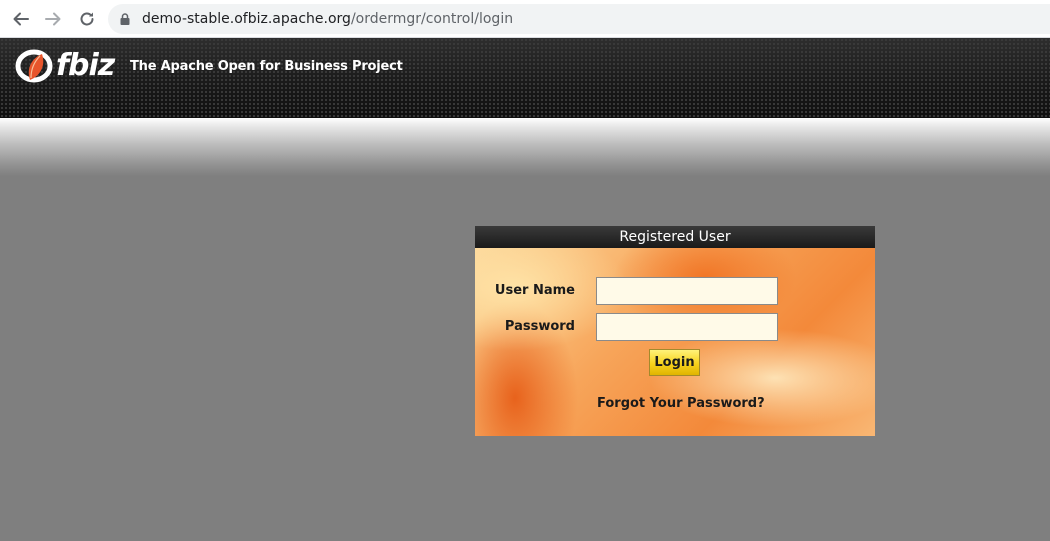 The width and height of the screenshot is (1050, 541). I want to click on forgot-password-link: Forgot Your Password?, so click(681, 403).